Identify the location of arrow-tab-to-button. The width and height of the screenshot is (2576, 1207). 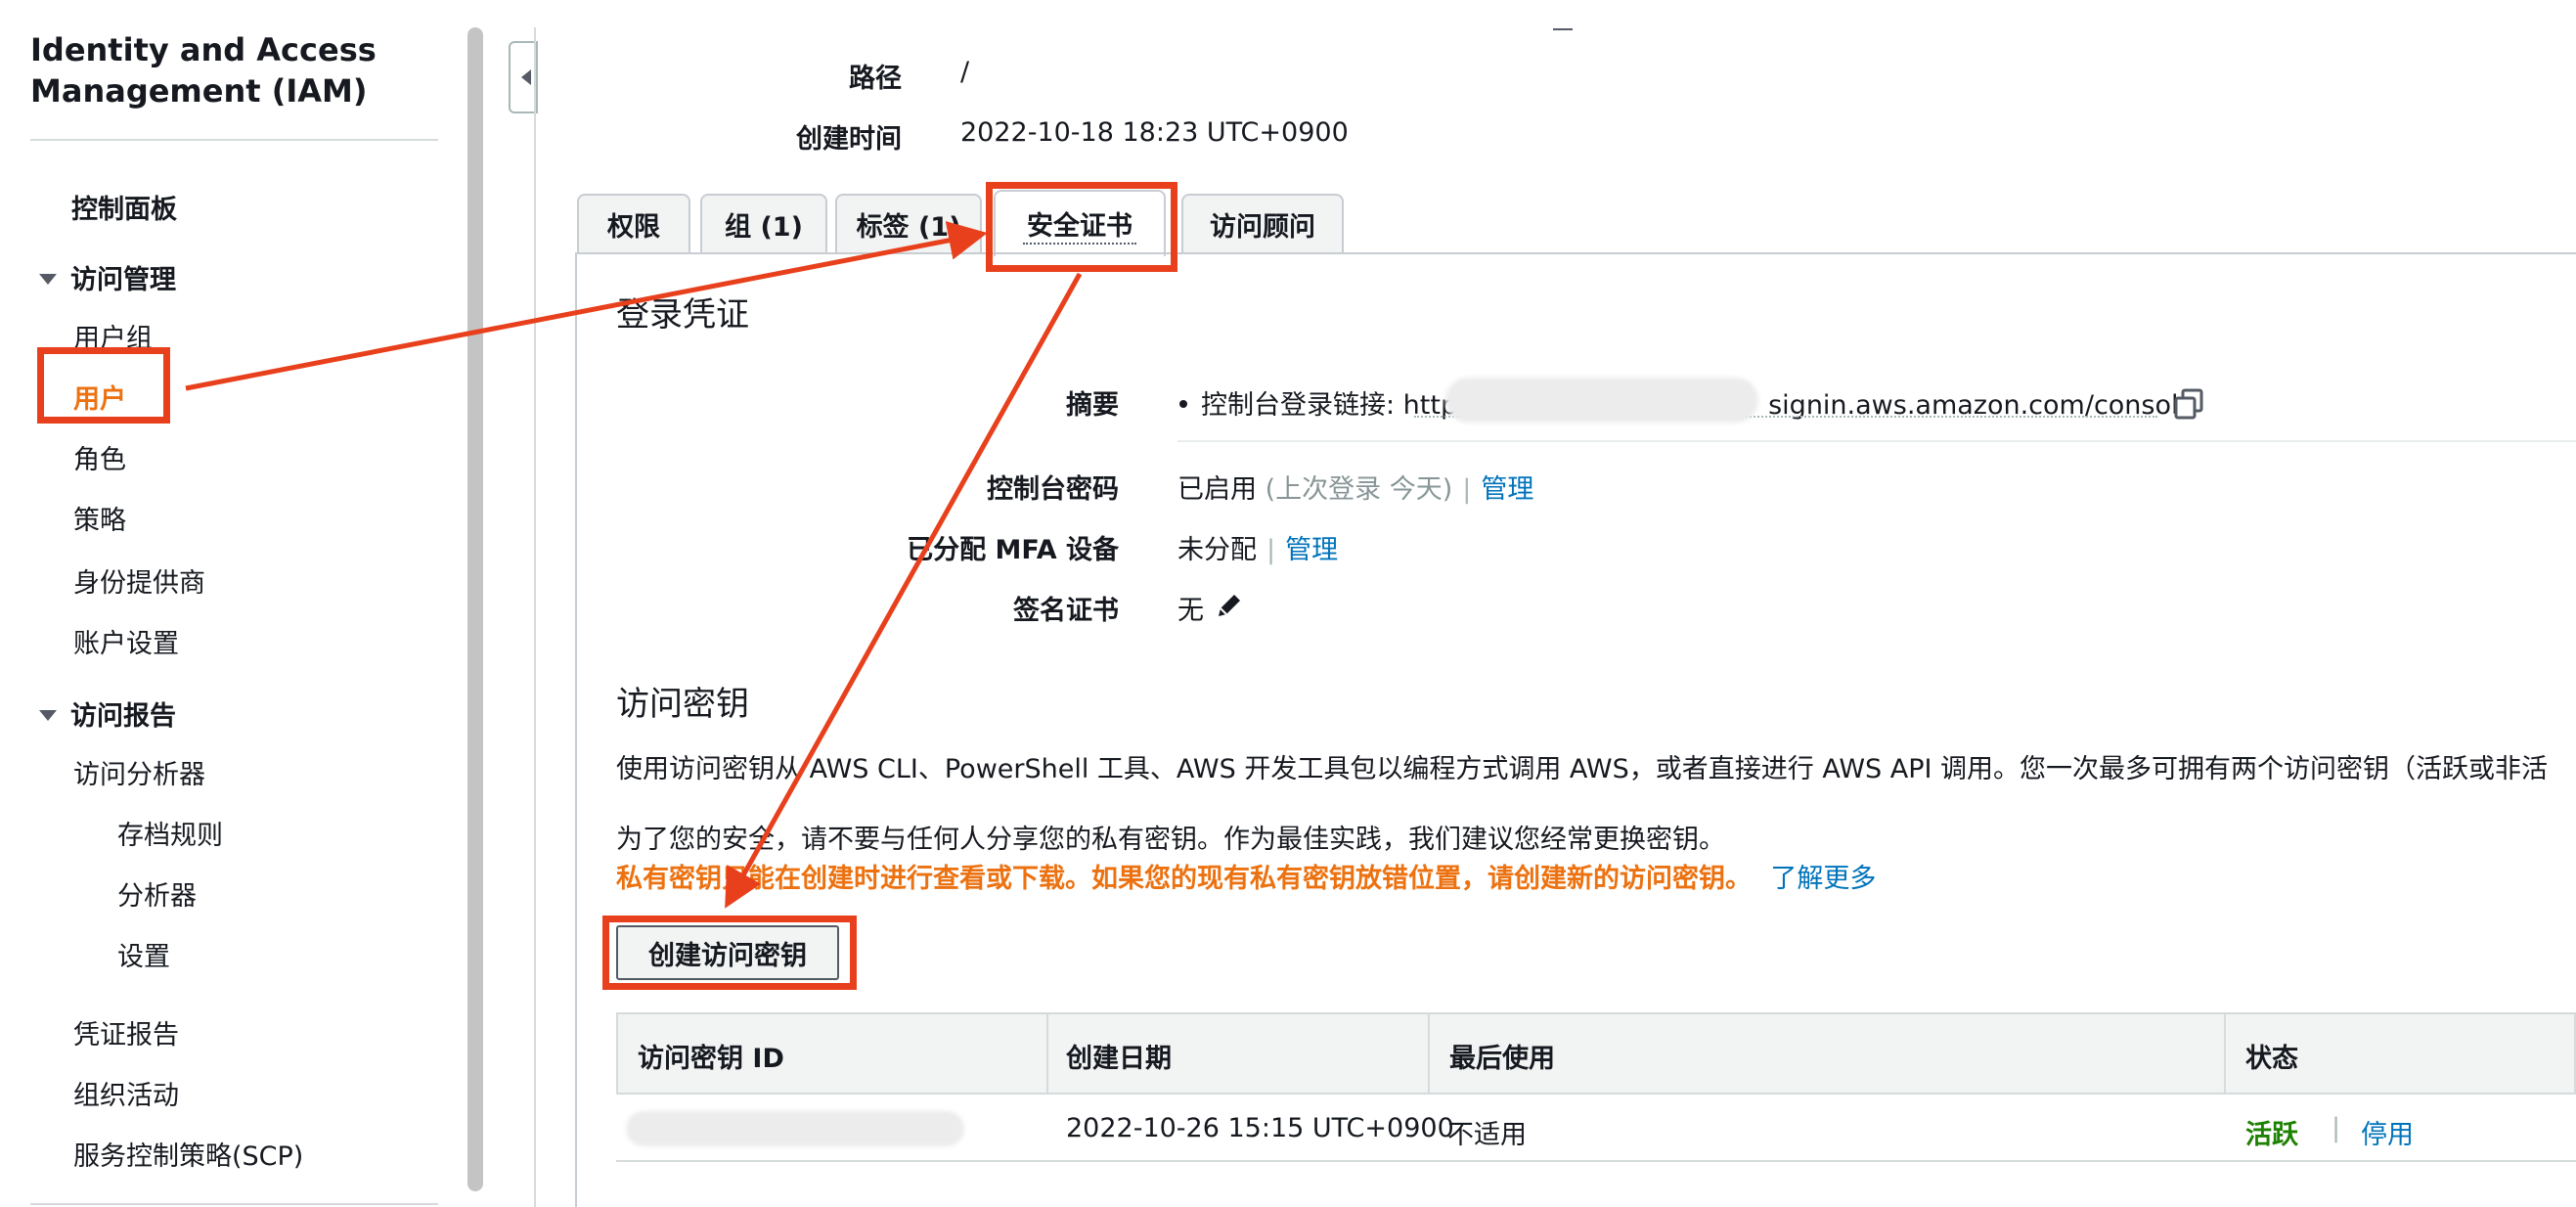
(904, 590).